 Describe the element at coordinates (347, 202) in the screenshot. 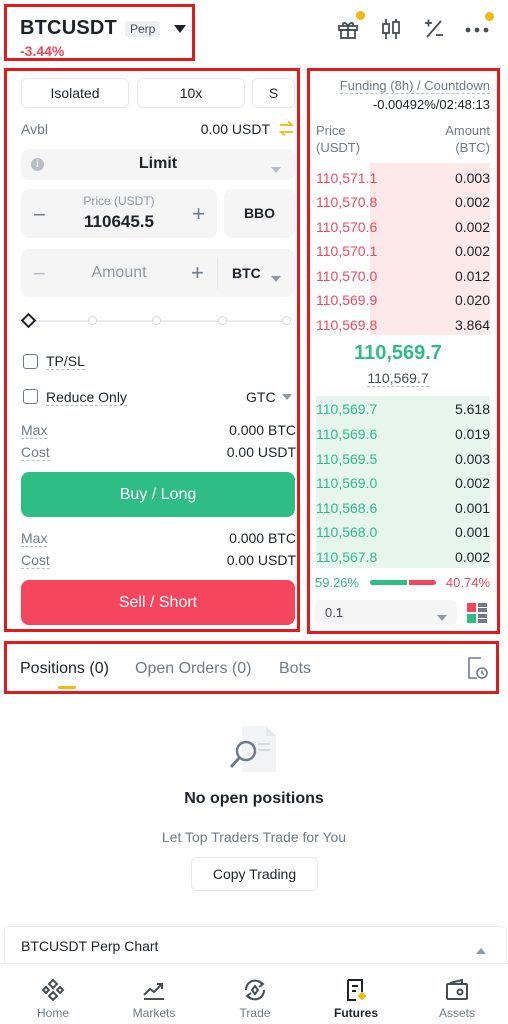

I see `ask-price: 110,570.8` at that location.